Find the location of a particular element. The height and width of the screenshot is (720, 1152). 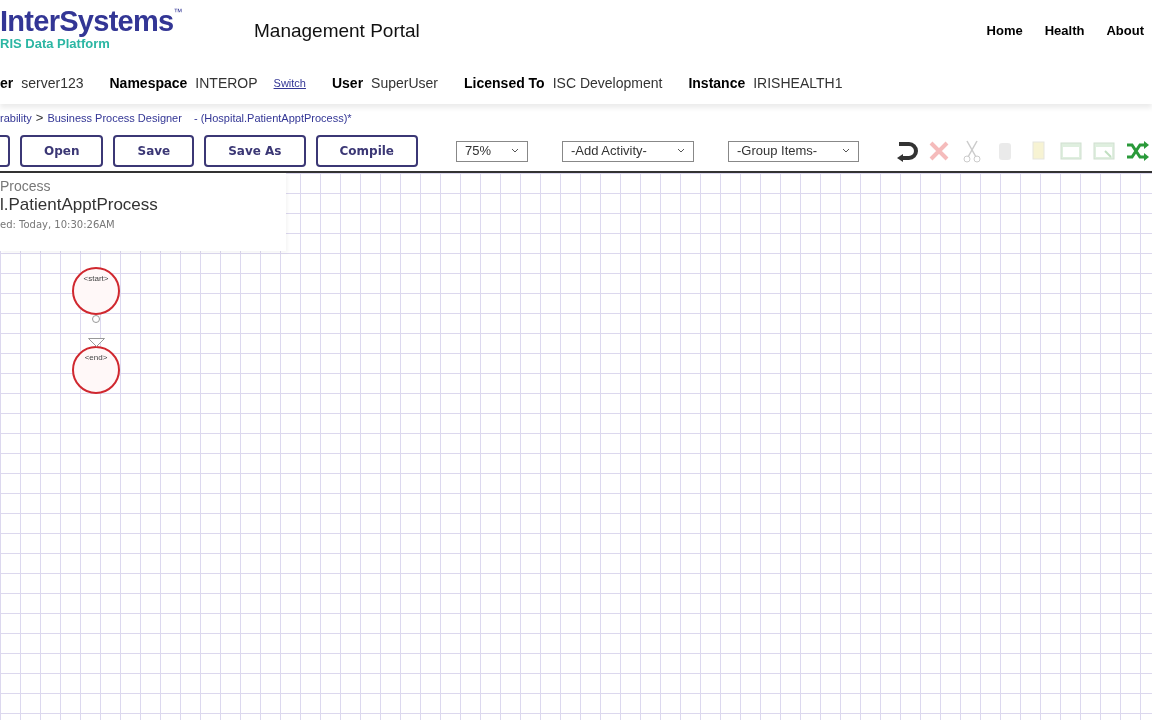

info-value: ISC Development is located at coordinates (607, 83).